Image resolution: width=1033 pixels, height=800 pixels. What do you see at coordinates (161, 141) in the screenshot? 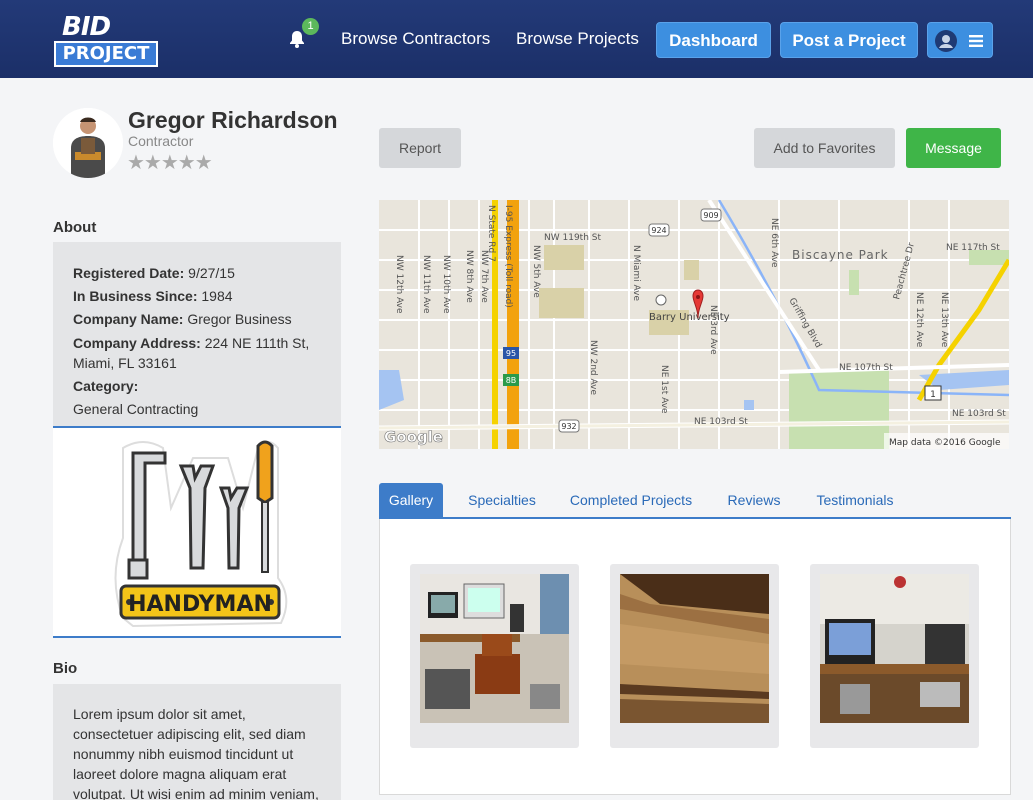
I see `contractor-role: Contractor` at bounding box center [161, 141].